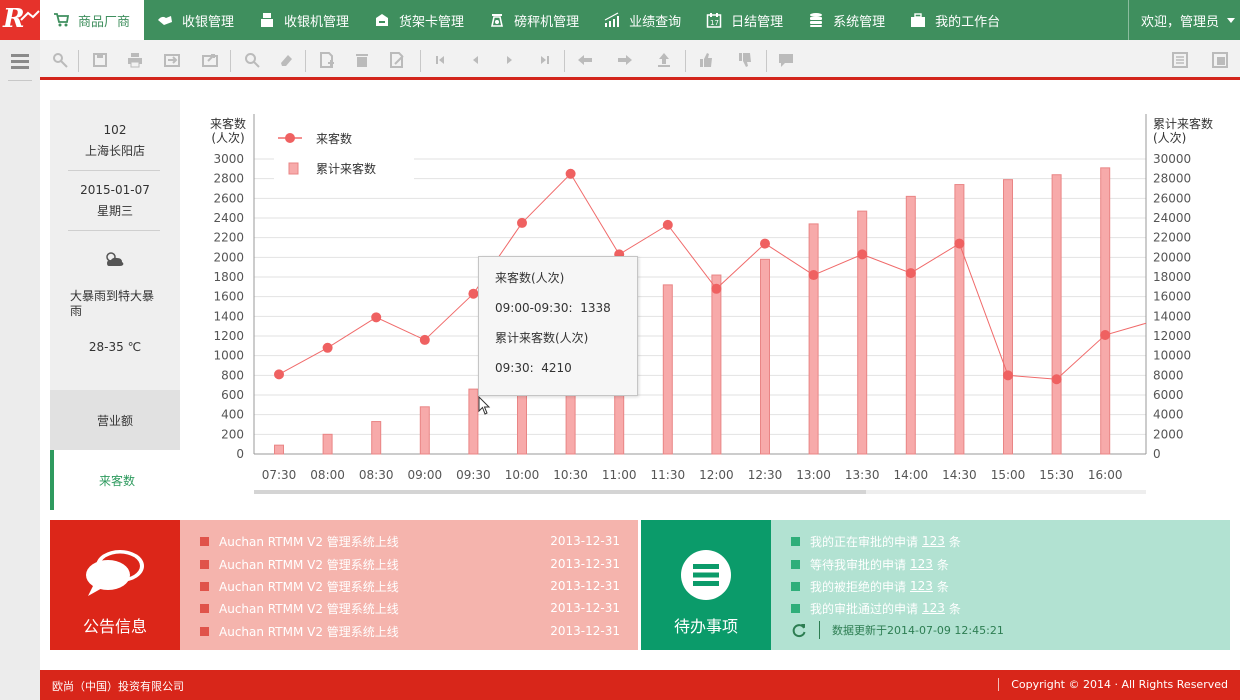  Describe the element at coordinates (1172, 159) in the screenshot. I see `y-tick-label-right: 30000` at that location.